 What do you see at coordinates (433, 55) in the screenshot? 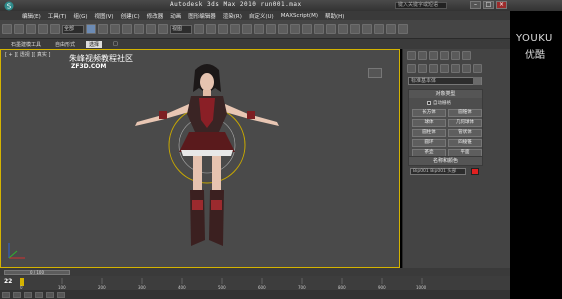
I see `hierarchy-tab-icon` at bounding box center [433, 55].